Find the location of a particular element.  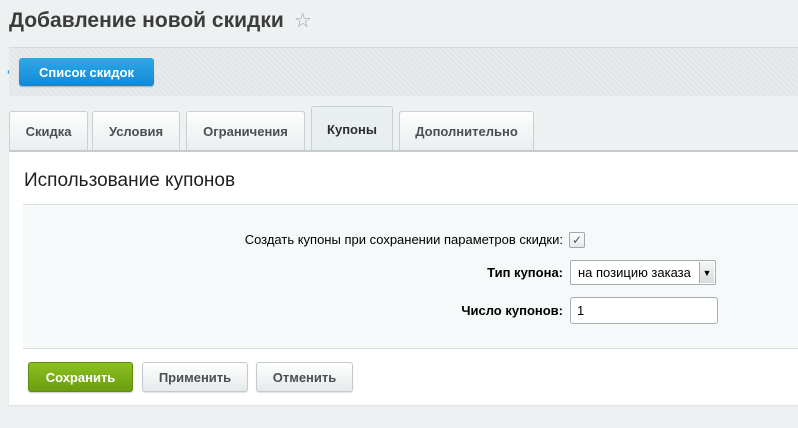

toolbar: Список скидок is located at coordinates (403, 71).